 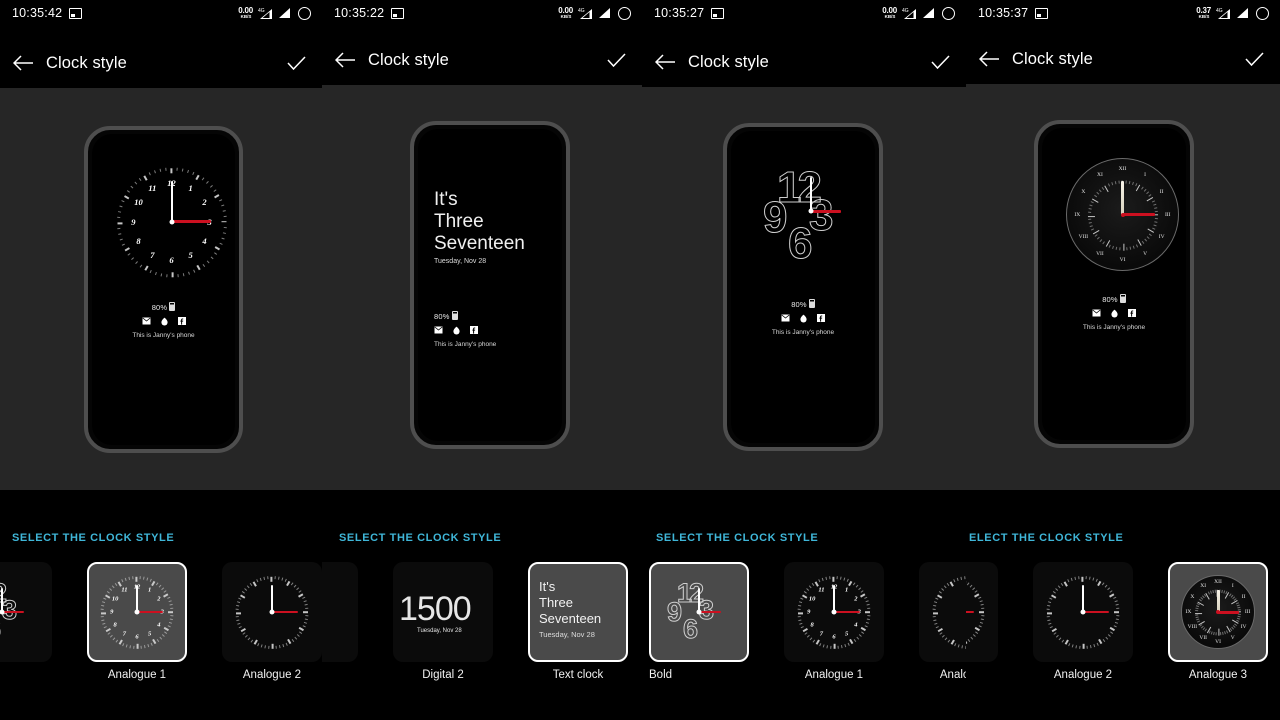 What do you see at coordinates (1161, 191) in the screenshot?
I see `roman-numeral: II` at bounding box center [1161, 191].